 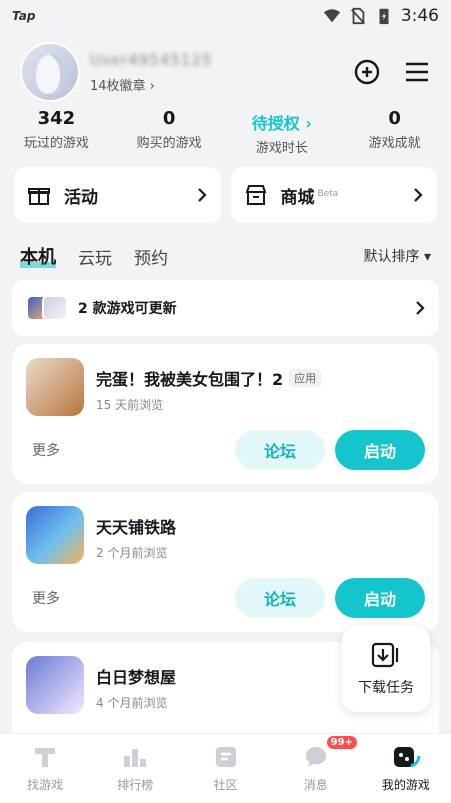 What do you see at coordinates (24, 16) in the screenshot?
I see `app-tag: Tap` at bounding box center [24, 16].